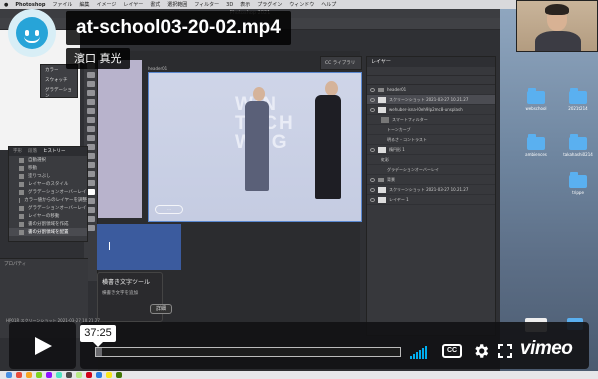 The width and height of the screenshot is (598, 379). What do you see at coordinates (505, 351) in the screenshot?
I see `fullscreen-icon` at bounding box center [505, 351].